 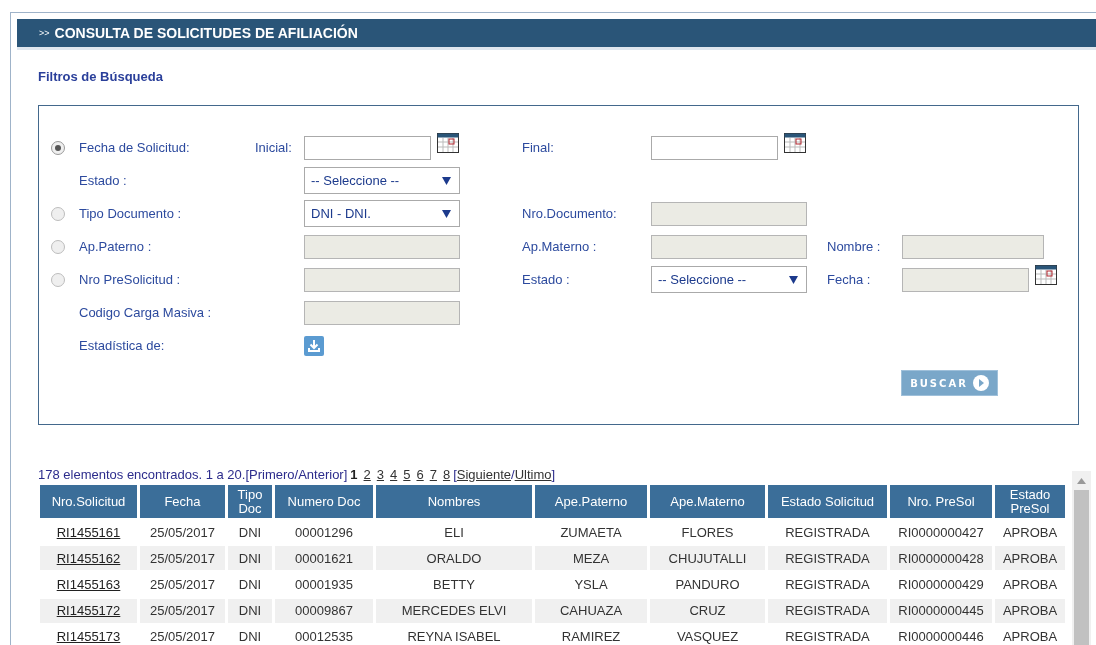 I want to click on field-label: Codigo Carga Masiva :, so click(x=145, y=312).